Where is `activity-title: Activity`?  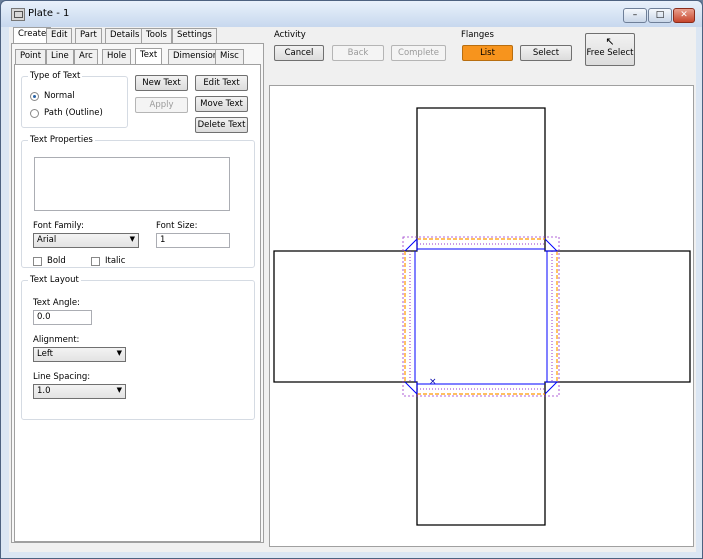
activity-title: Activity is located at coordinates (290, 35).